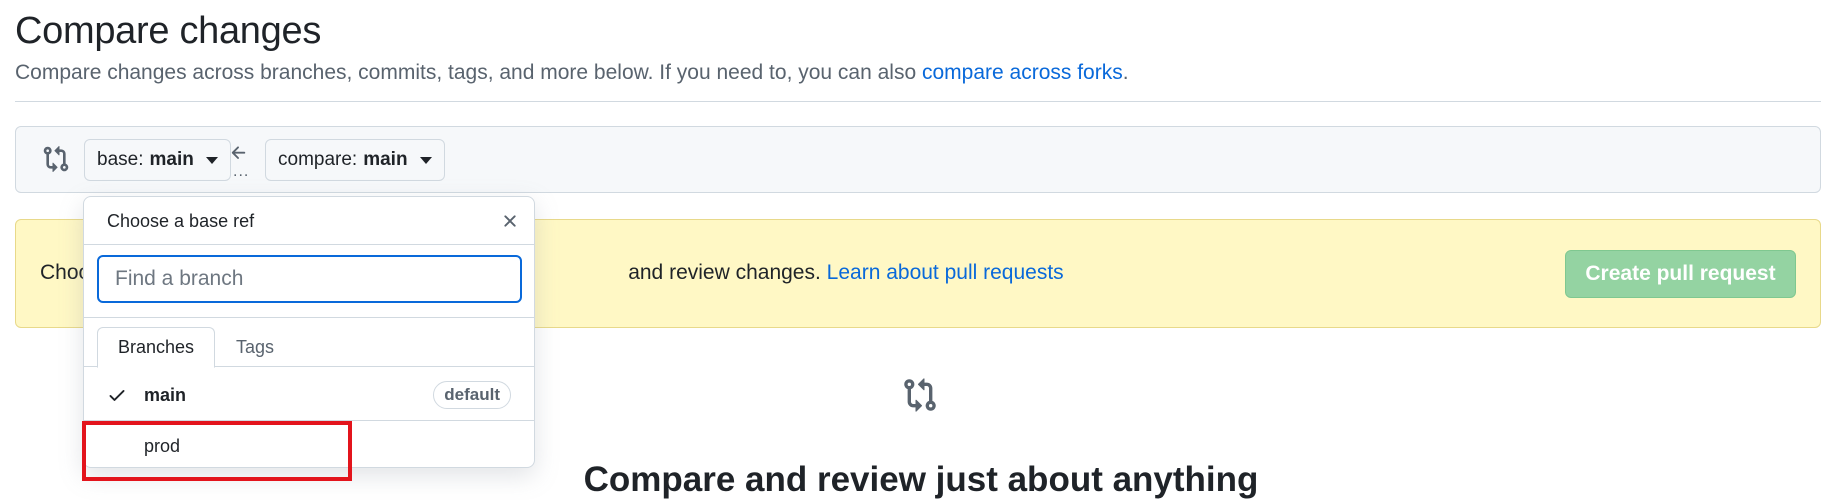 The image size is (1842, 500). I want to click on compare-branch-button: compare: main, so click(355, 160).